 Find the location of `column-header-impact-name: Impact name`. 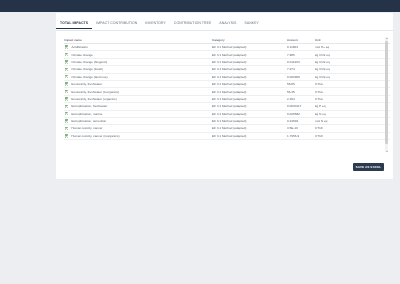

column-header-impact-name: Impact name is located at coordinates (138, 40).